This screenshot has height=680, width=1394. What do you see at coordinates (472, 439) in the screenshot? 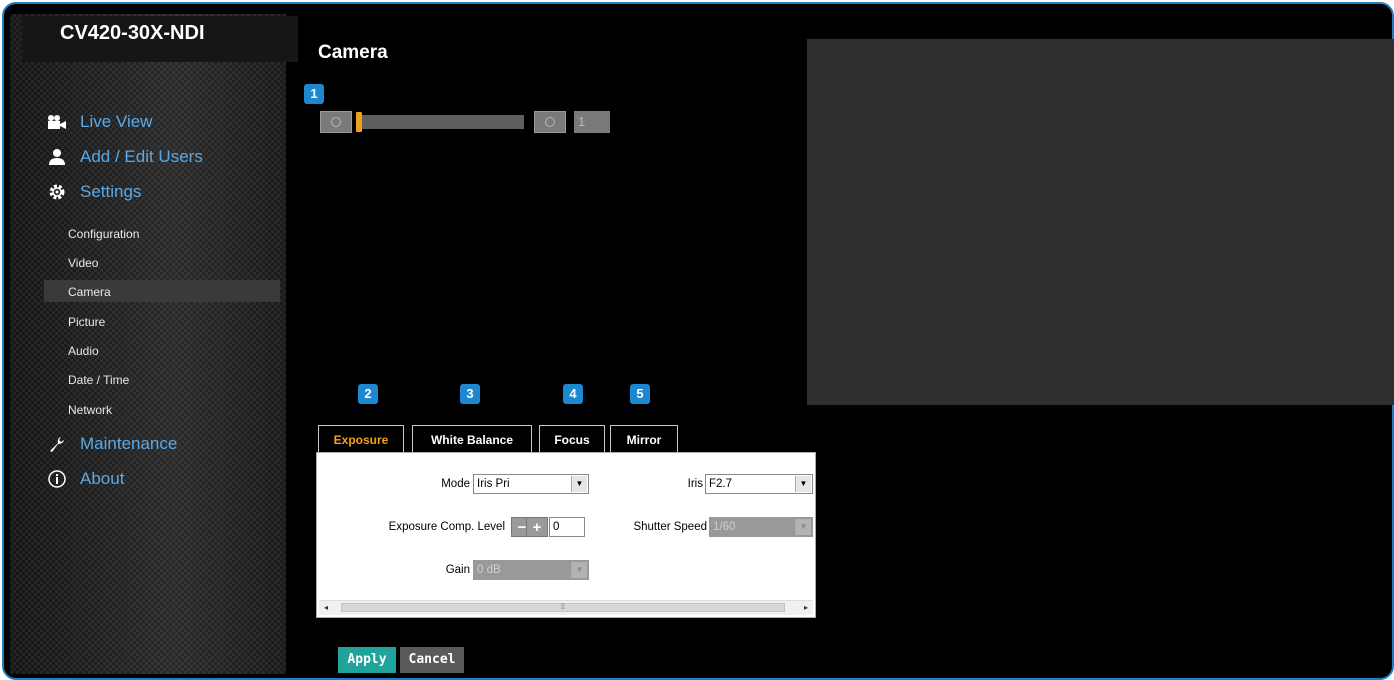
I see `tab-white-balance: White Balance` at bounding box center [472, 439].